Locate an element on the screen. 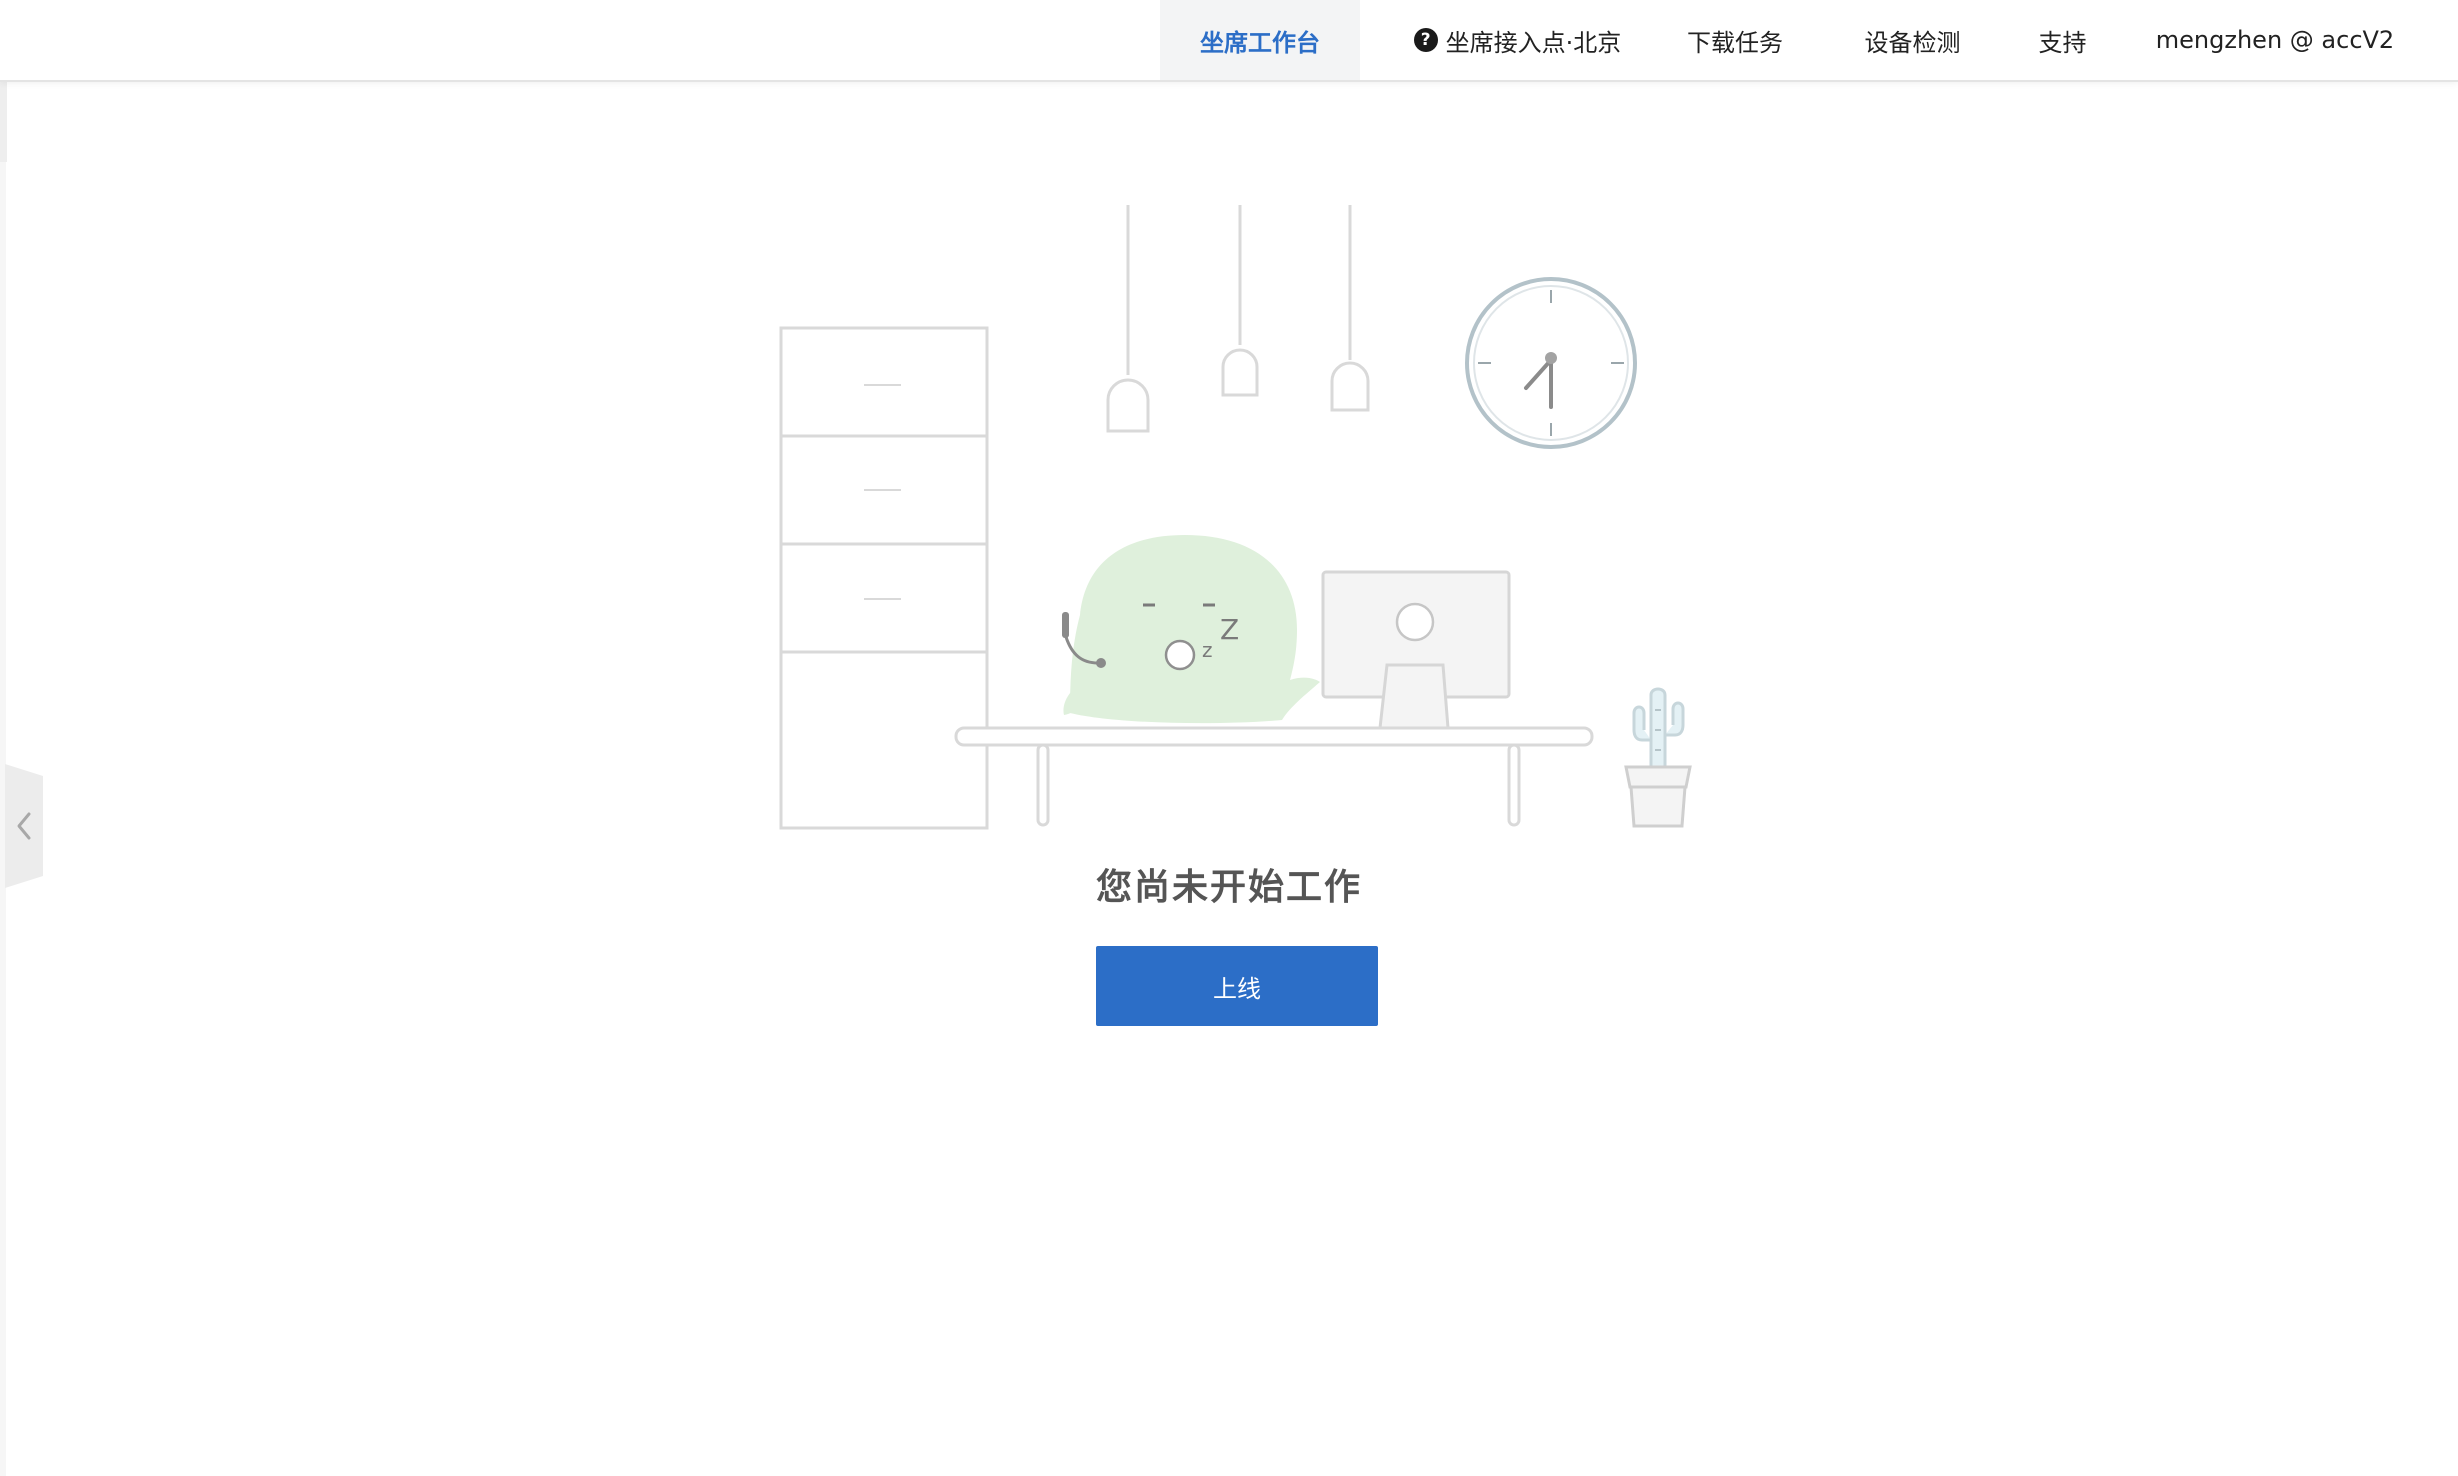 This screenshot has height=1476, width=2458. mascot-illustration: z Z is located at coordinates (1191, 629).